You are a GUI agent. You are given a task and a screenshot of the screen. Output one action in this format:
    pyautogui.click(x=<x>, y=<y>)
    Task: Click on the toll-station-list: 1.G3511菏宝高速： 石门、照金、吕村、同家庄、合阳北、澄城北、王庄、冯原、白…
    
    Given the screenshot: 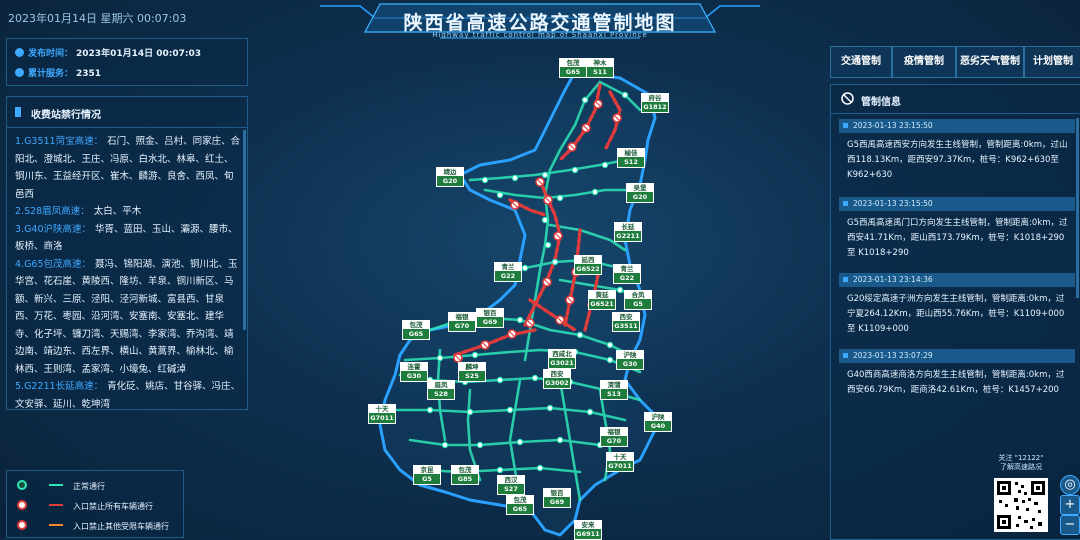 What is the action you would take?
    pyautogui.click(x=128, y=273)
    